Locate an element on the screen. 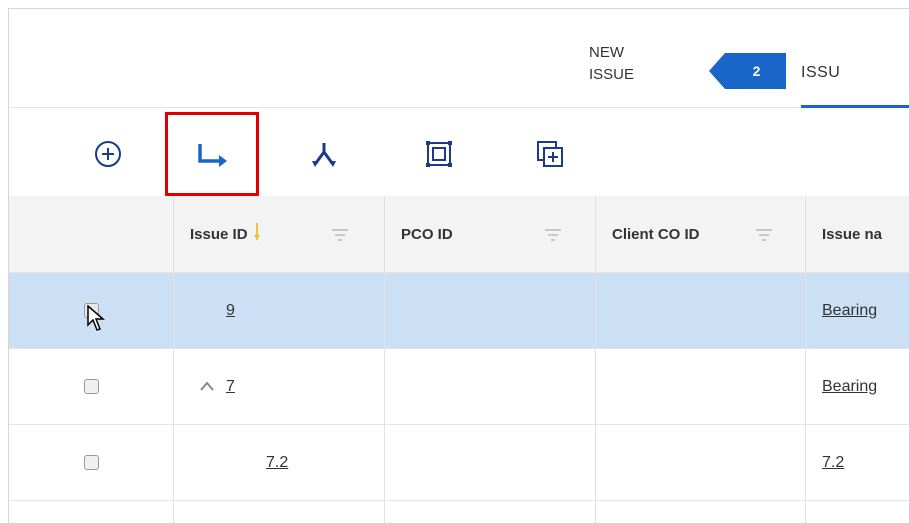 The width and height of the screenshot is (909, 523). column-header-label: PCO ID is located at coordinates (427, 234).